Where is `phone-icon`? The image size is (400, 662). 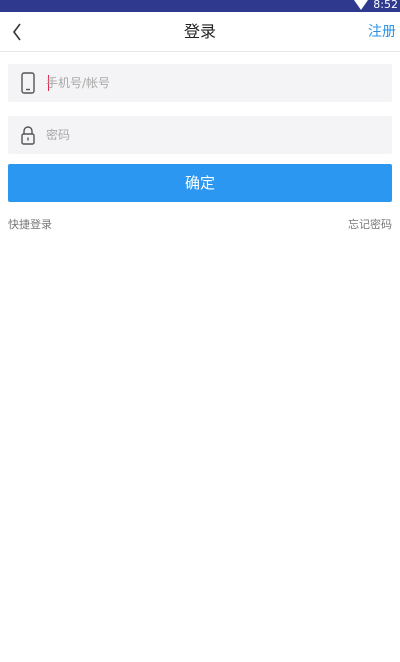 phone-icon is located at coordinates (28, 83).